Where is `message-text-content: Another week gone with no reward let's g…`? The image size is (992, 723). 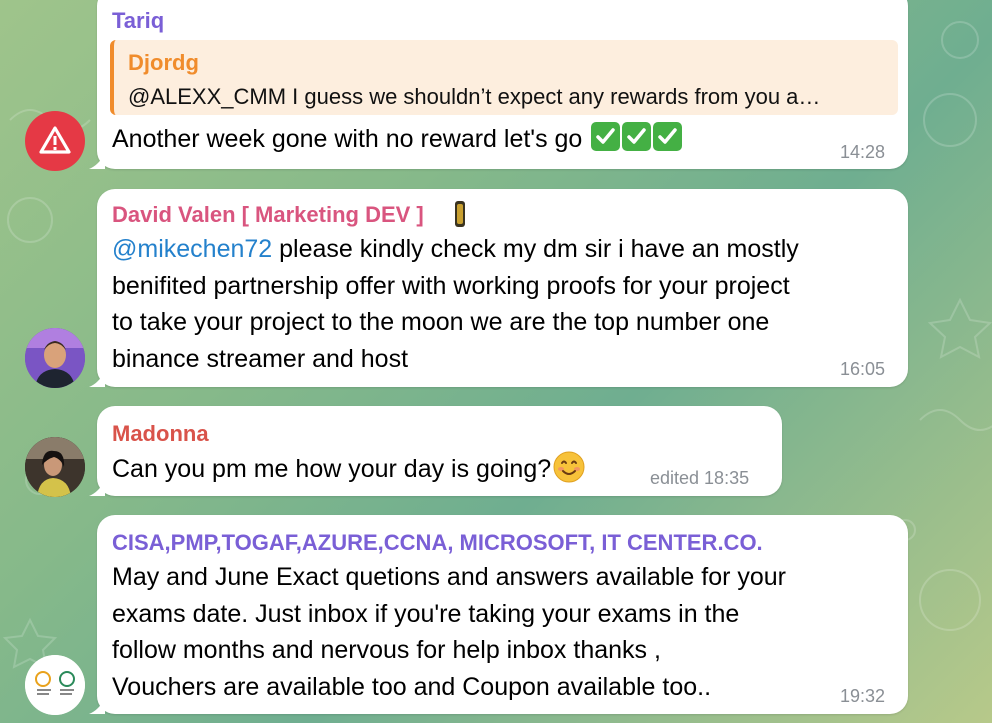 message-text-content: Another week gone with no reward let's g… is located at coordinates (347, 139).